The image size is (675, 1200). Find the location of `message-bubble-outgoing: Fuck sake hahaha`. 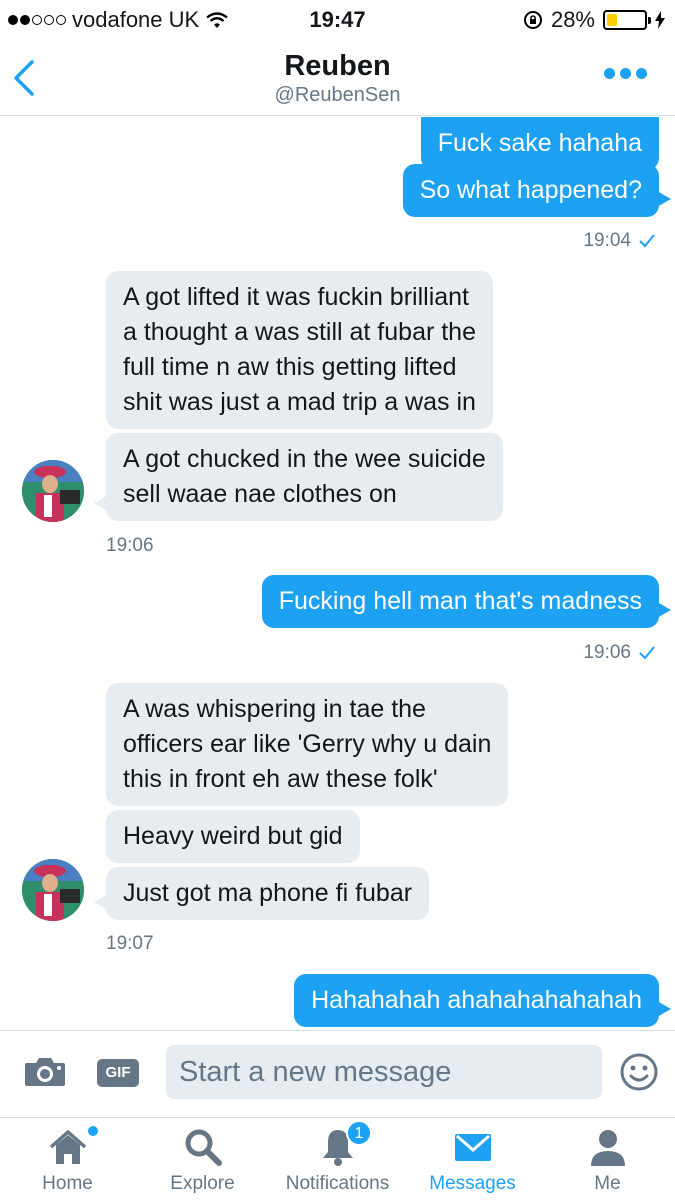

message-bubble-outgoing: Fuck sake hahaha is located at coordinates (539, 143).